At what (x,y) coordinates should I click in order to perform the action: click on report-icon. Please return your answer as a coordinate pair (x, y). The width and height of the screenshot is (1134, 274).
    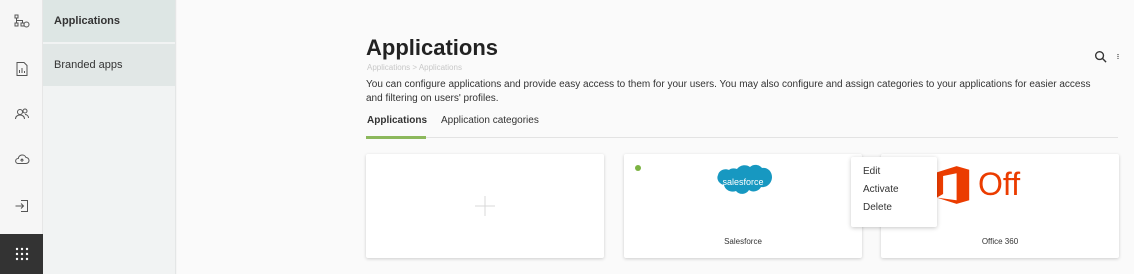
    Looking at the image, I should click on (21, 69).